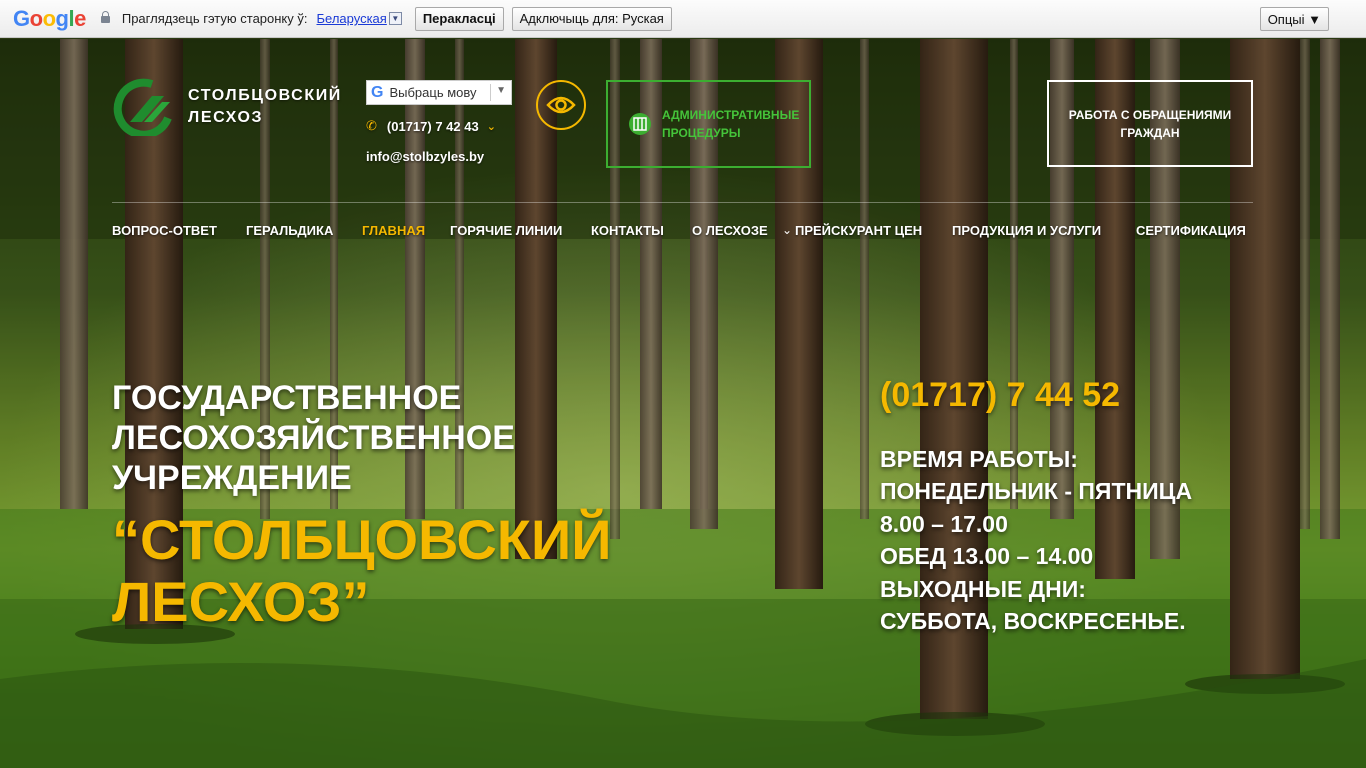 Image resolution: width=1366 pixels, height=768 pixels. I want to click on site-logo: Столбцовский лесхоз, so click(227, 107).